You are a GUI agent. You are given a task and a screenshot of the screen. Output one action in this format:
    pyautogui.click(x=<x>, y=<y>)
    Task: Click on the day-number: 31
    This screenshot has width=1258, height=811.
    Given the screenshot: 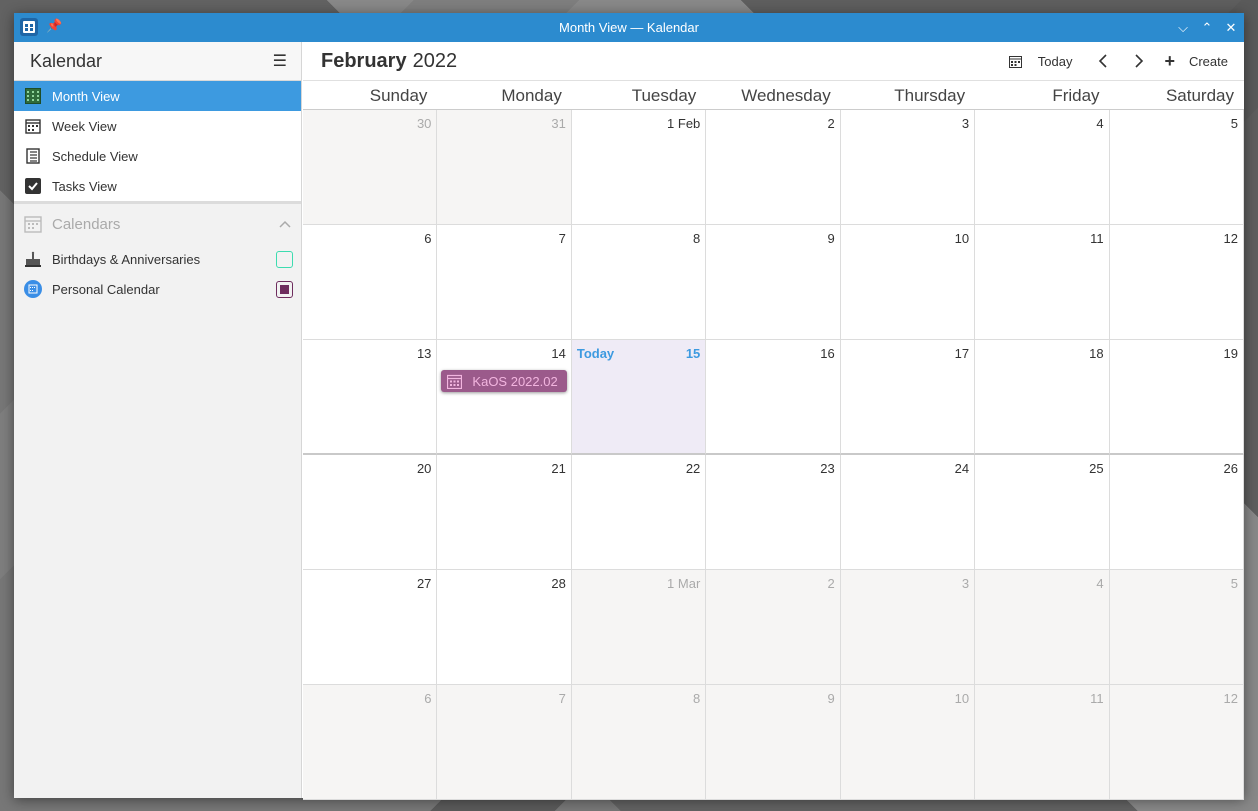 What is the action you would take?
    pyautogui.click(x=558, y=123)
    